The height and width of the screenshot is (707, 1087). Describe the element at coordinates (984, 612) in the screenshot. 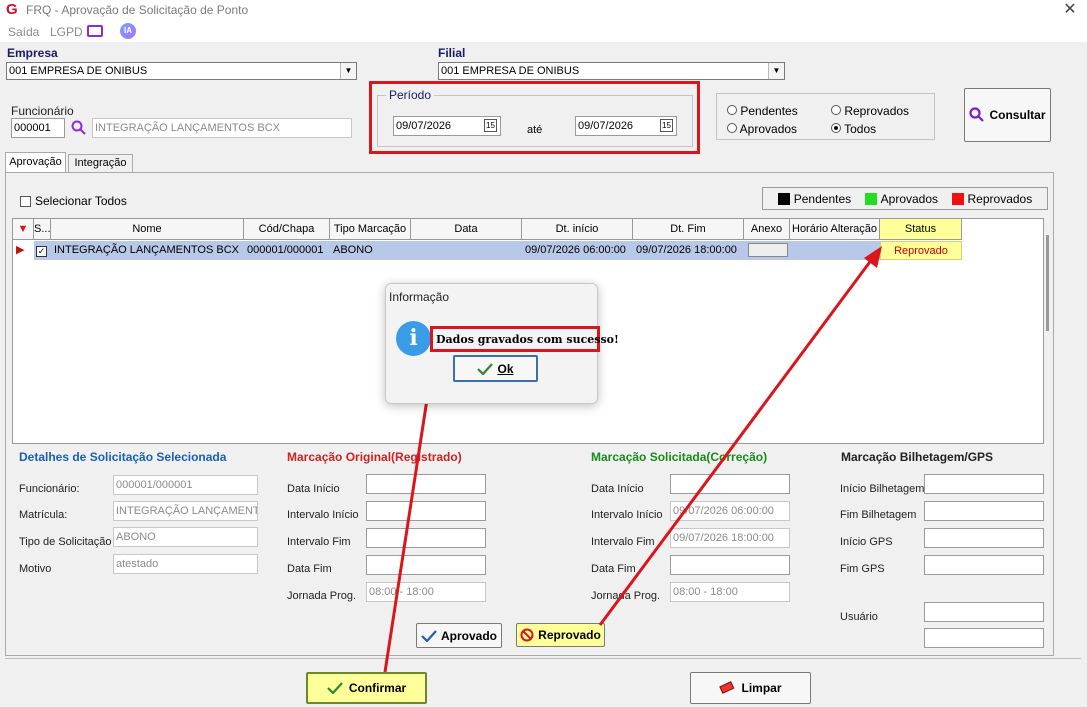

I see `usuario-field` at that location.